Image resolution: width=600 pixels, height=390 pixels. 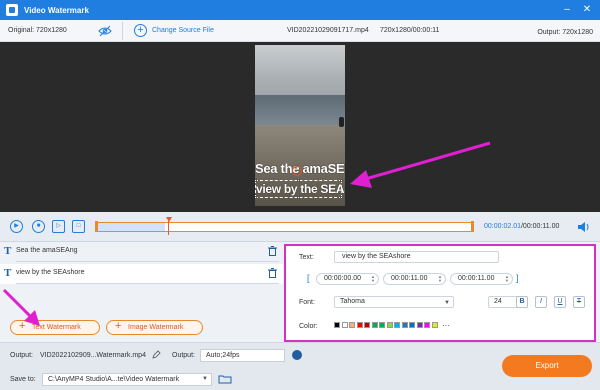 I want to click on timeline-track, so click(x=284, y=226).